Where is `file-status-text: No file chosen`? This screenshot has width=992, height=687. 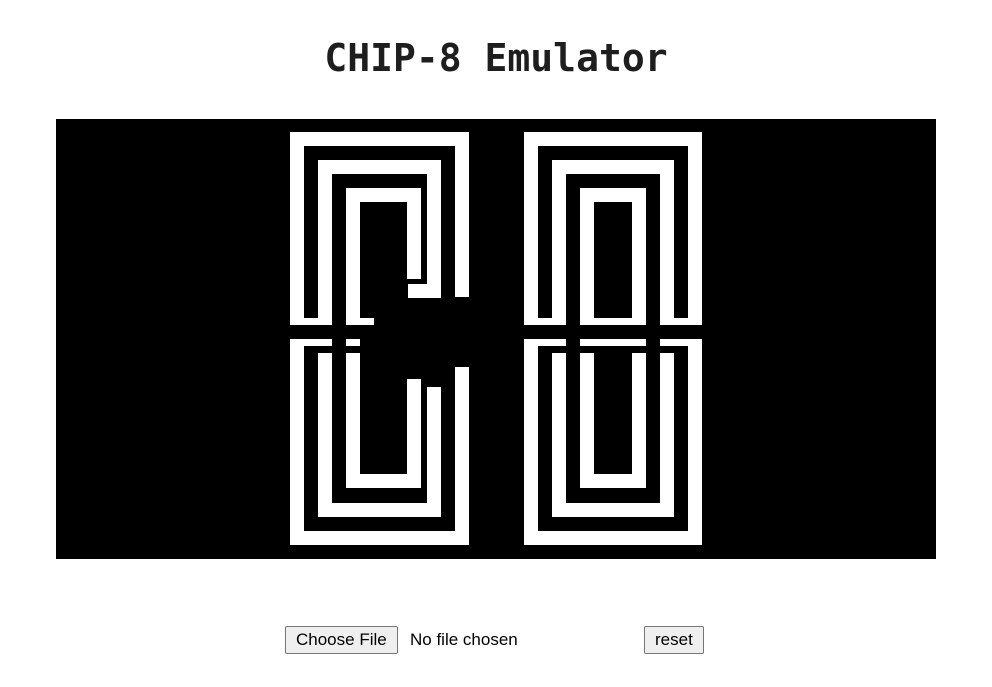
file-status-text: No file chosen is located at coordinates (464, 639).